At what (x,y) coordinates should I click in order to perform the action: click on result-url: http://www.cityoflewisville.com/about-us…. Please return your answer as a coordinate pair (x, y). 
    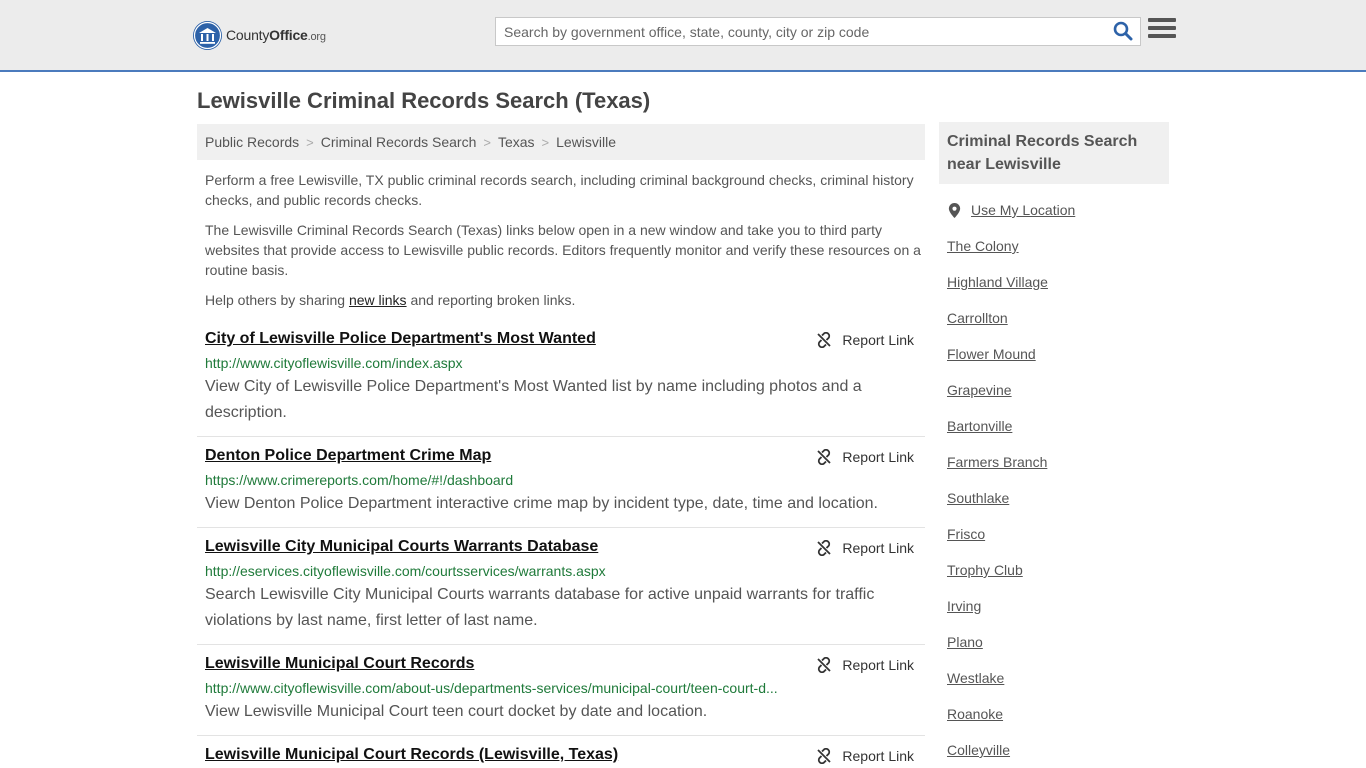
    Looking at the image, I should click on (491, 688).